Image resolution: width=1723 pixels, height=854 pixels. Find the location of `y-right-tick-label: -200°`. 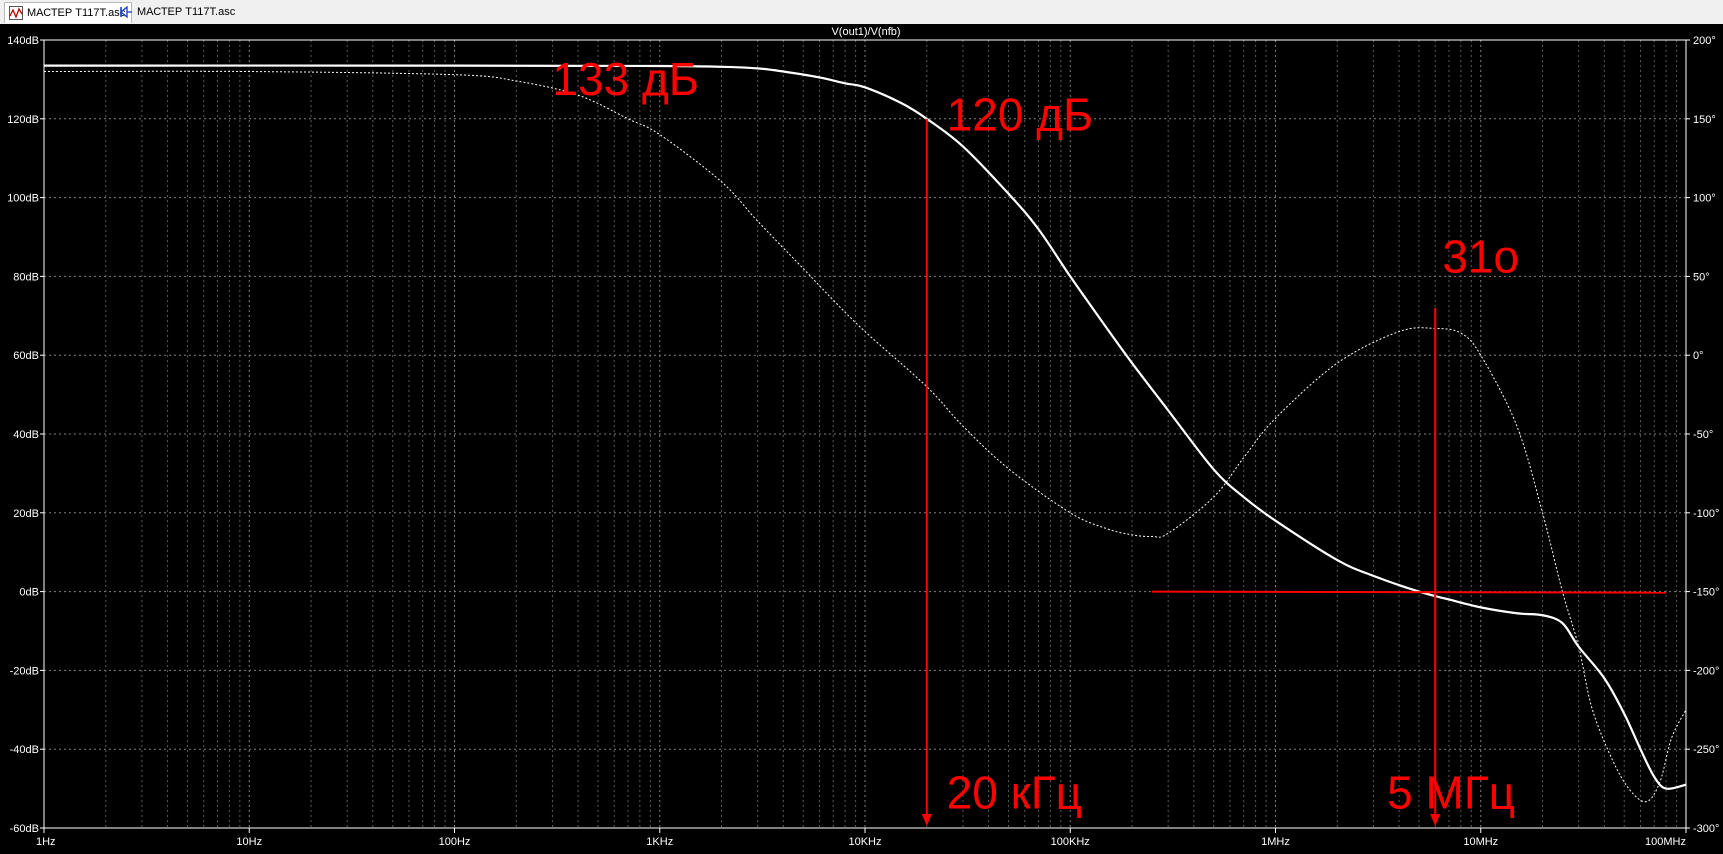

y-right-tick-label: -200° is located at coordinates (1706, 671).